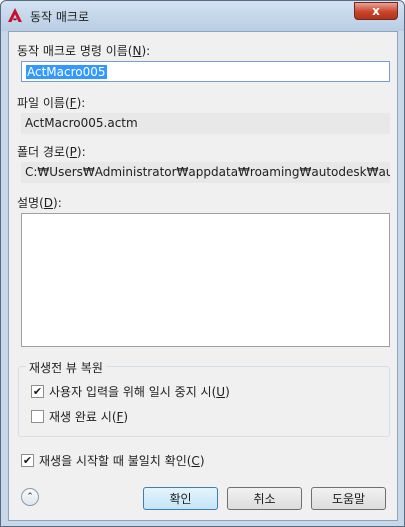 The height and width of the screenshot is (527, 405). Describe the element at coordinates (205, 123) in the screenshot. I see `file-name-value: ActMacro005.actm` at that location.